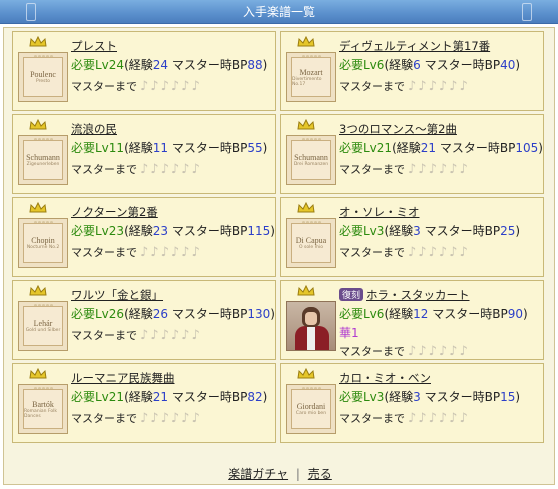 The width and height of the screenshot is (558, 489). Describe the element at coordinates (417, 65) in the screenshot. I see `exp-value: 6` at that location.